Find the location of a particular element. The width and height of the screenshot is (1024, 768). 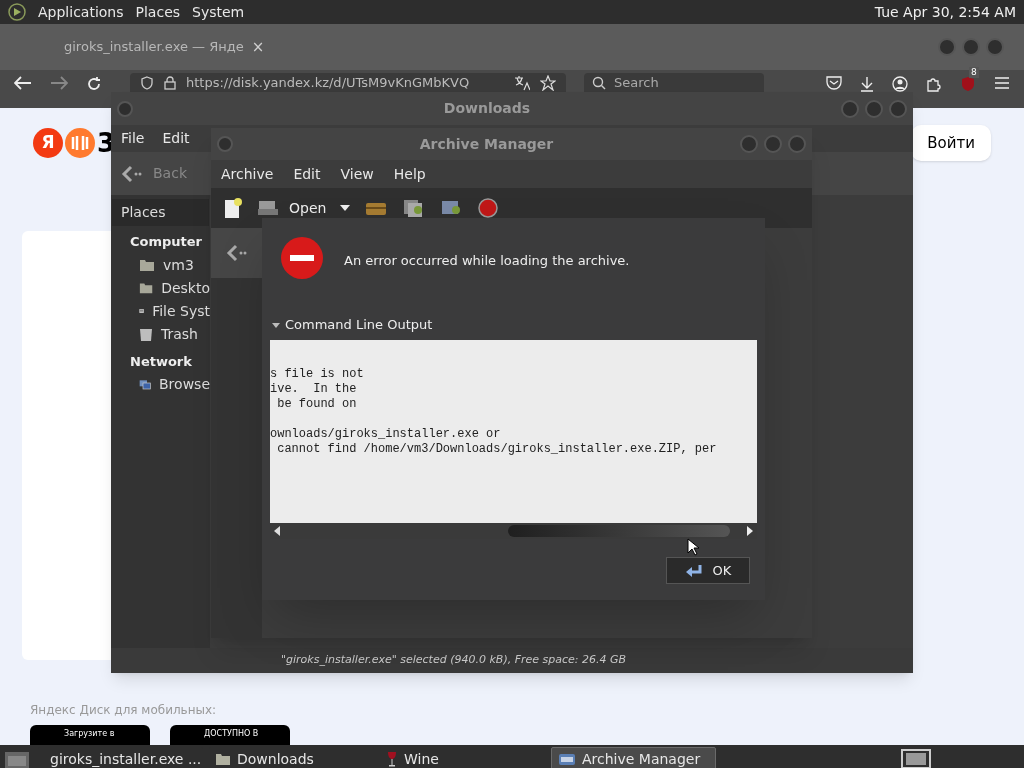

menu-icon is located at coordinates (1002, 83).